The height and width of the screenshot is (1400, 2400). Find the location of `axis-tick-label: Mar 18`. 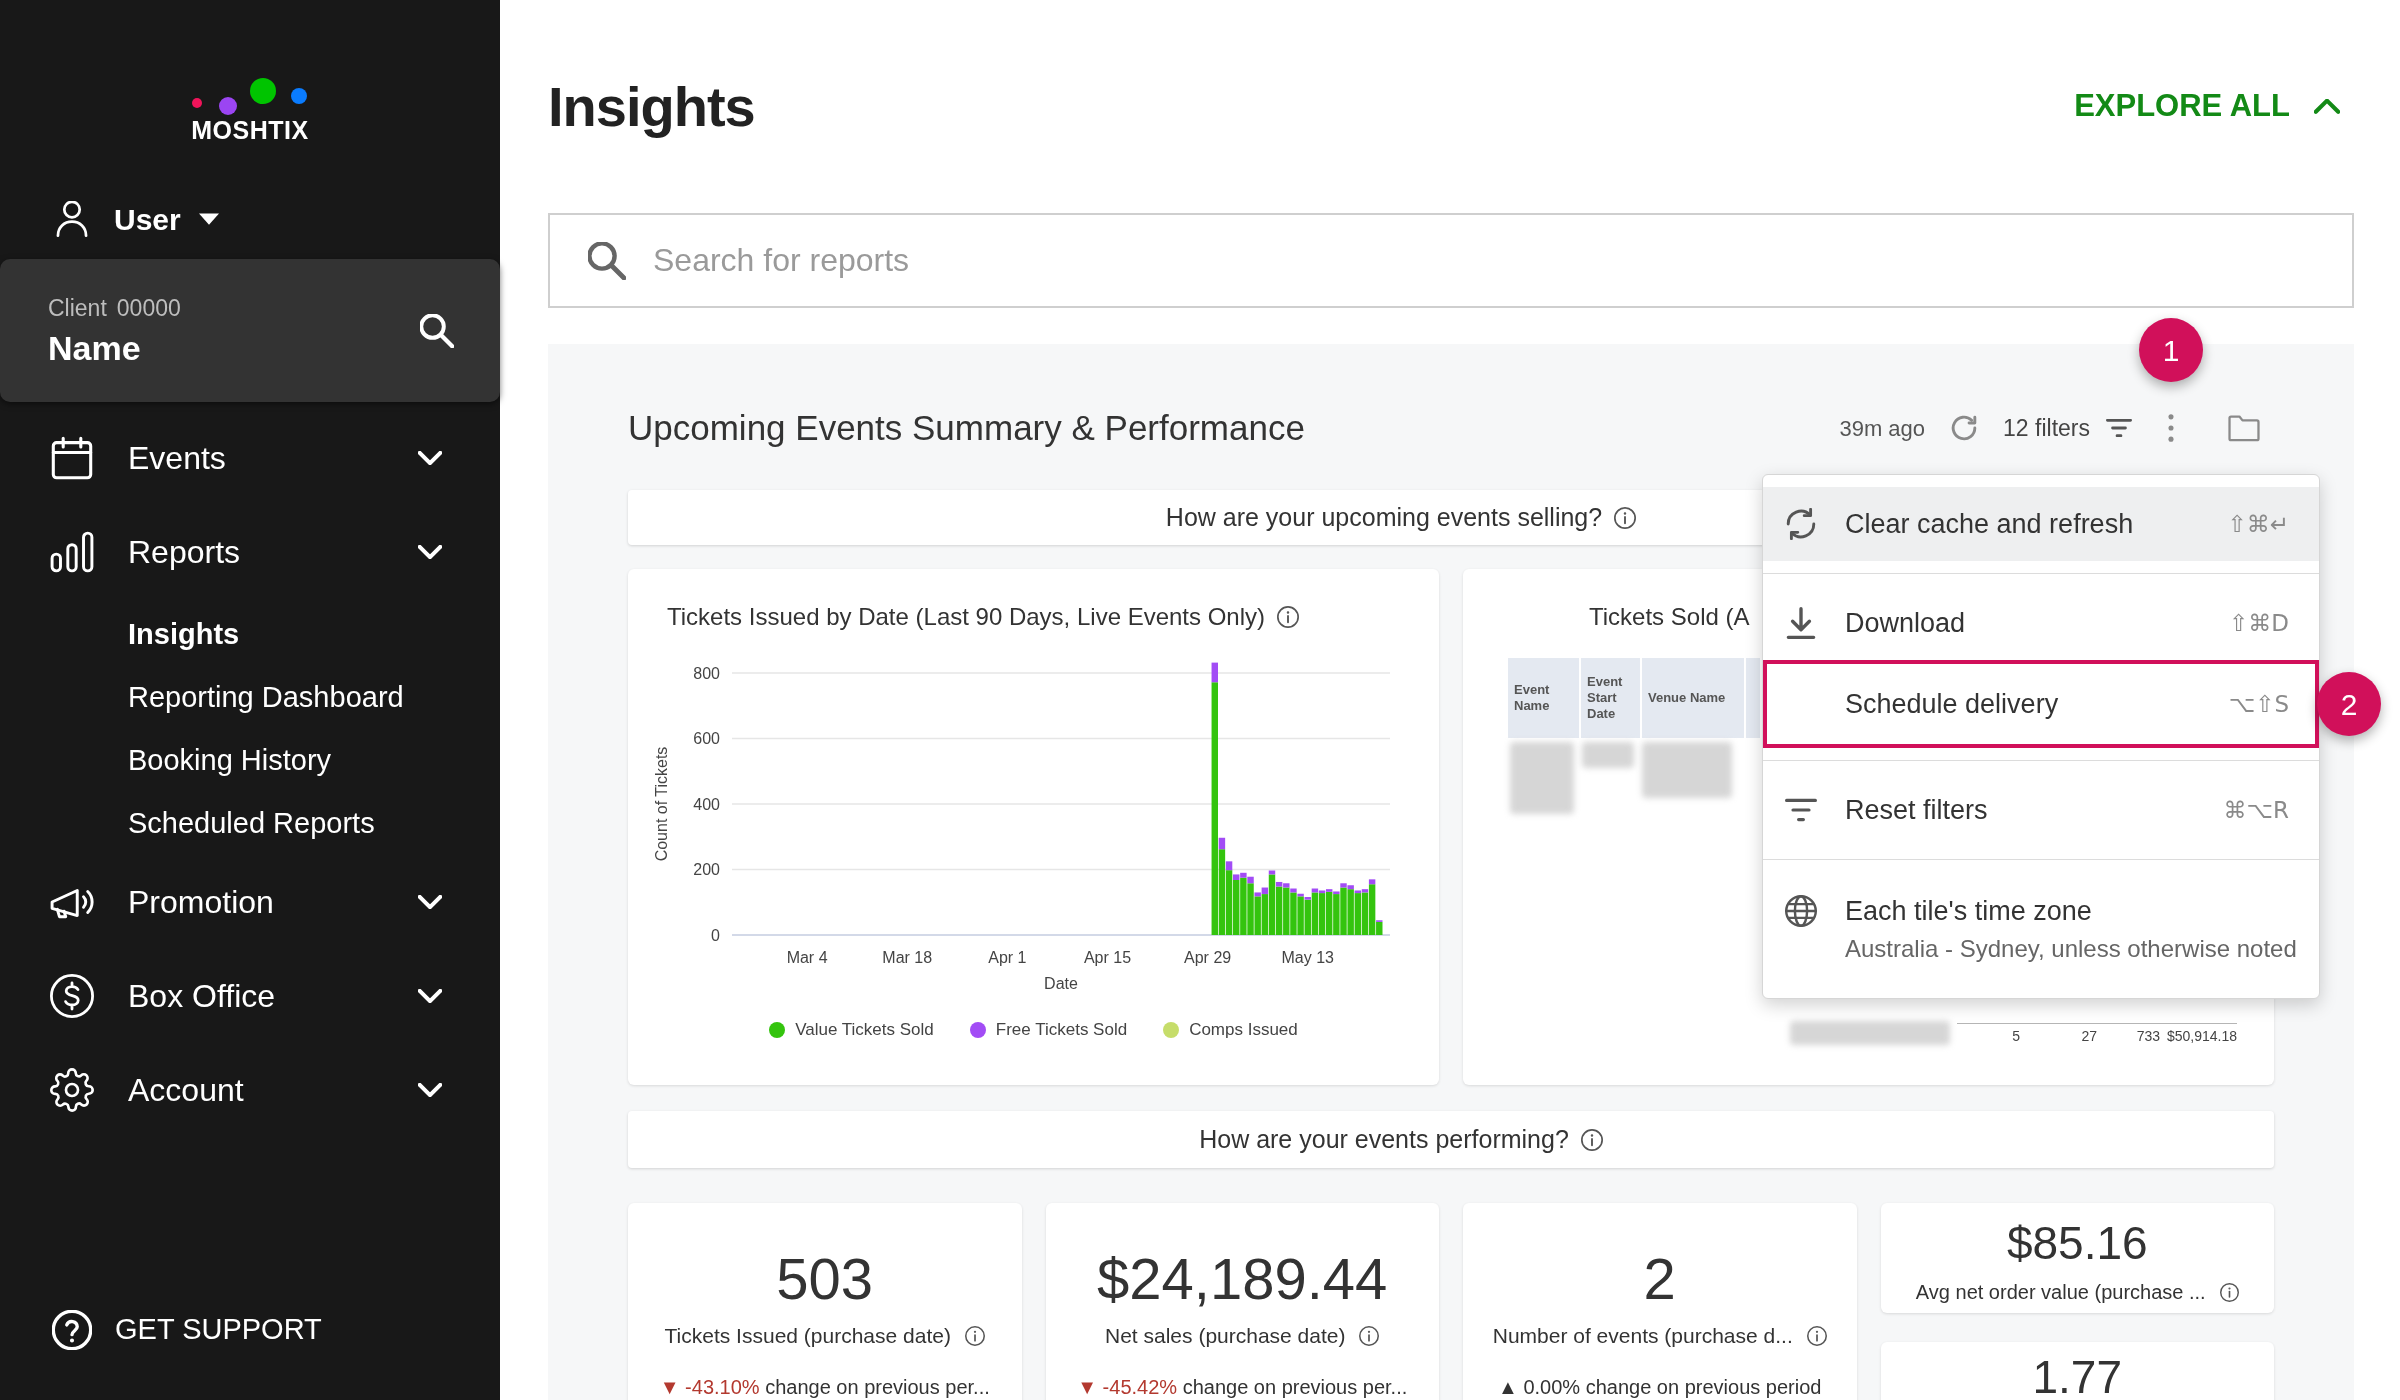

axis-tick-label: Mar 18 is located at coordinates (907, 957).